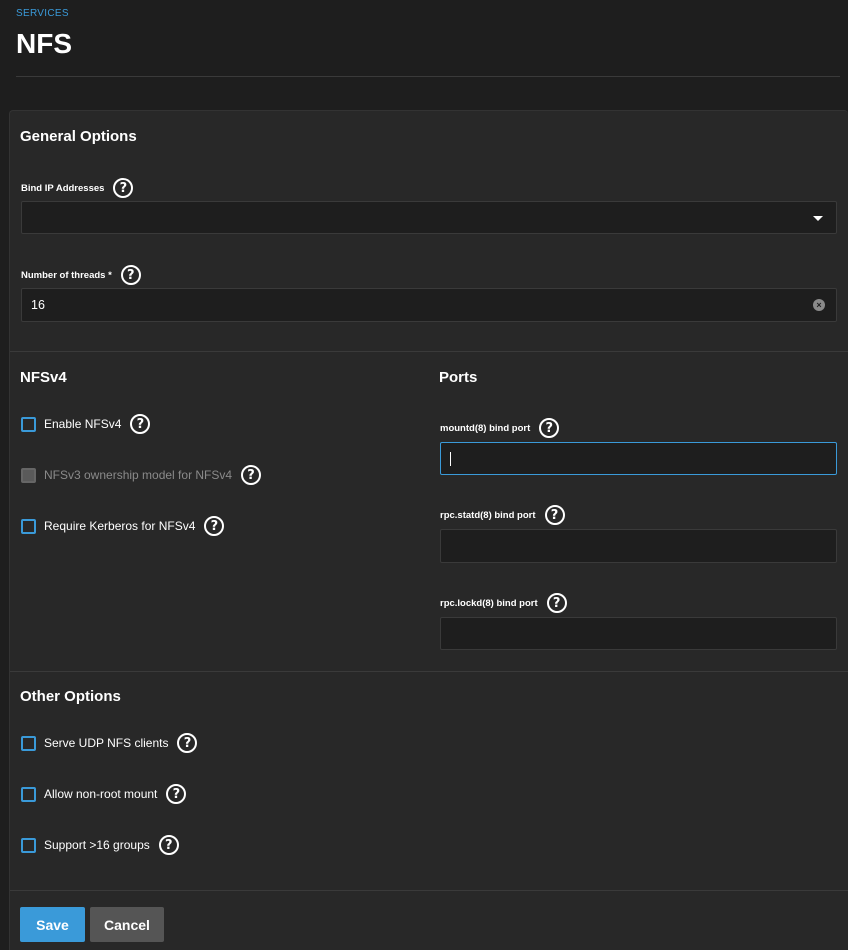 This screenshot has height=950, width=848. Describe the element at coordinates (106, 743) in the screenshot. I see `checkbox-label: Serve UDP NFS clients` at that location.